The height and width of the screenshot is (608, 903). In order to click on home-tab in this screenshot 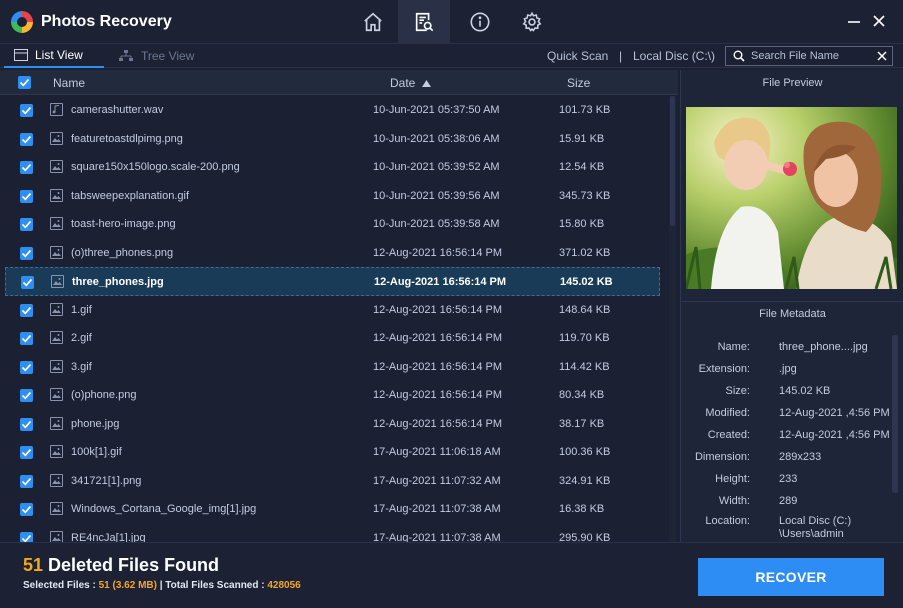, I will do `click(373, 22)`.